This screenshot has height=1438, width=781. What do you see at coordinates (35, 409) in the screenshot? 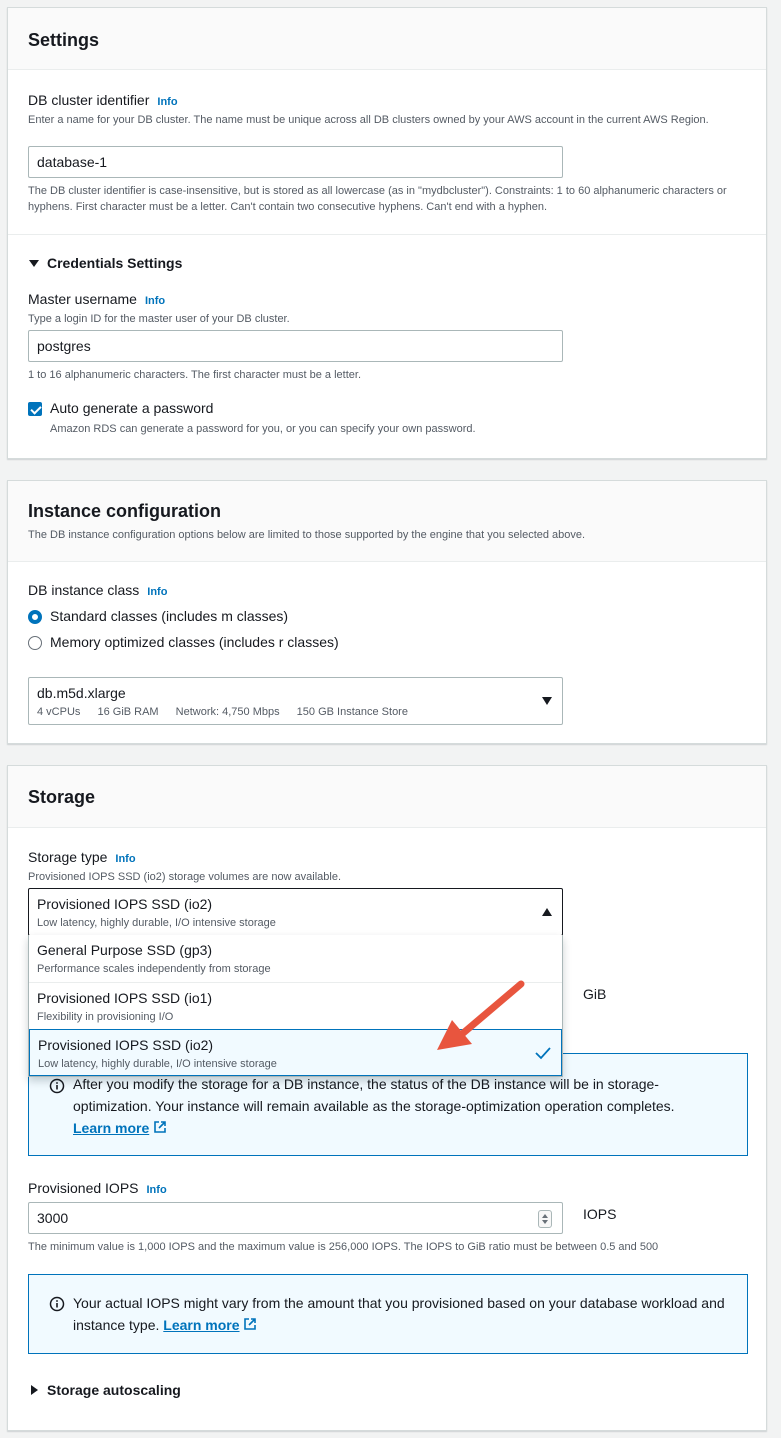
I see `auto-password-checkbox` at bounding box center [35, 409].